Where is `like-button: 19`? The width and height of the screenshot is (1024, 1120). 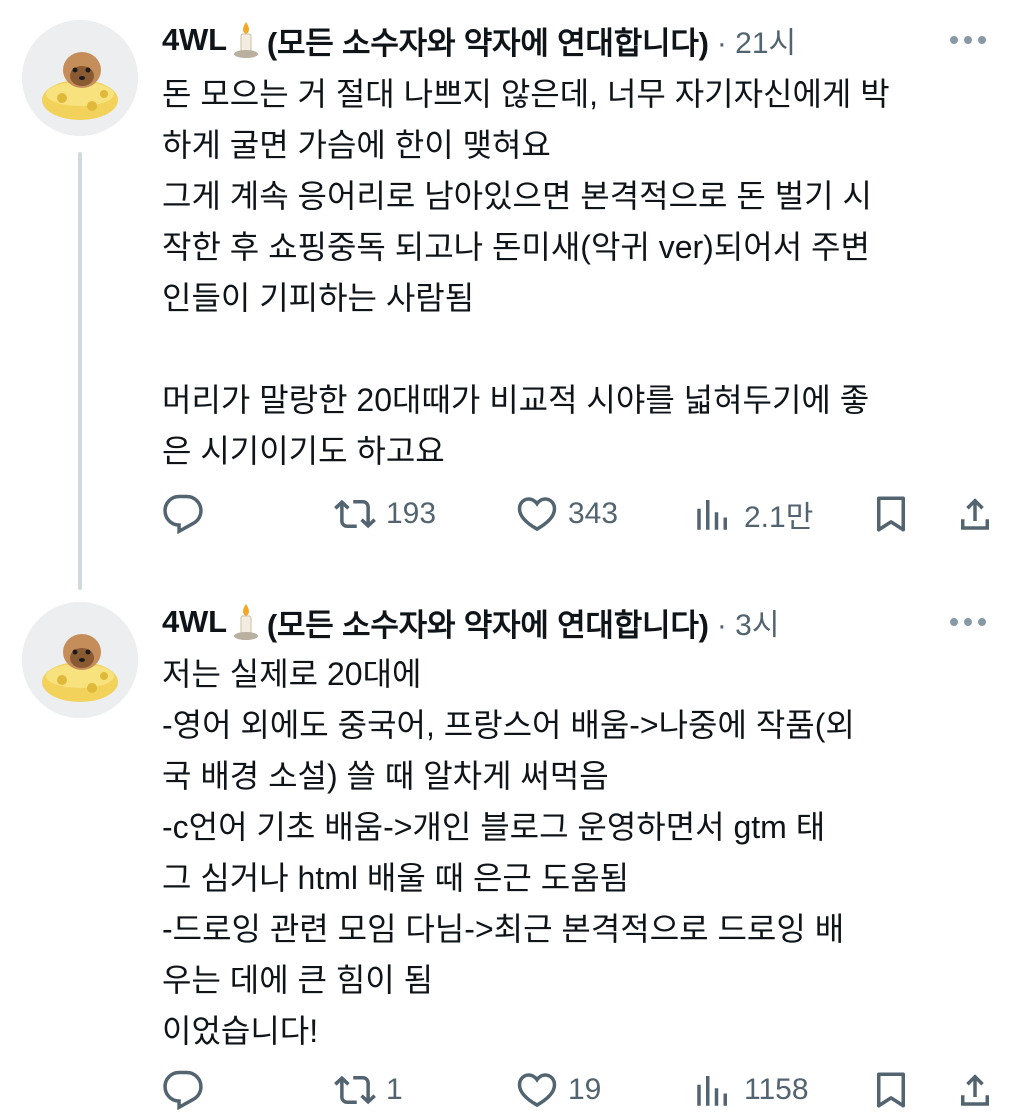
like-button: 19 is located at coordinates (558, 1090).